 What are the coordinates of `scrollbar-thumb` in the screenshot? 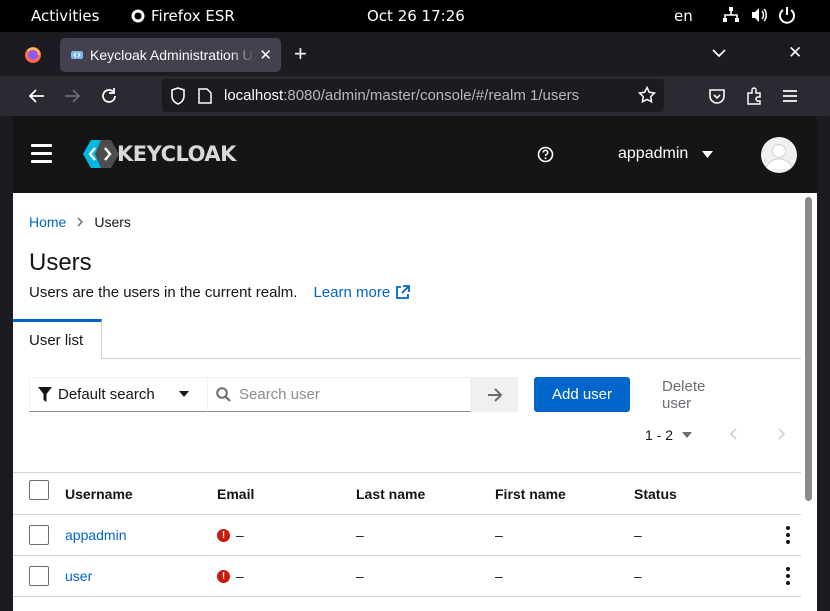 It's located at (808, 349).